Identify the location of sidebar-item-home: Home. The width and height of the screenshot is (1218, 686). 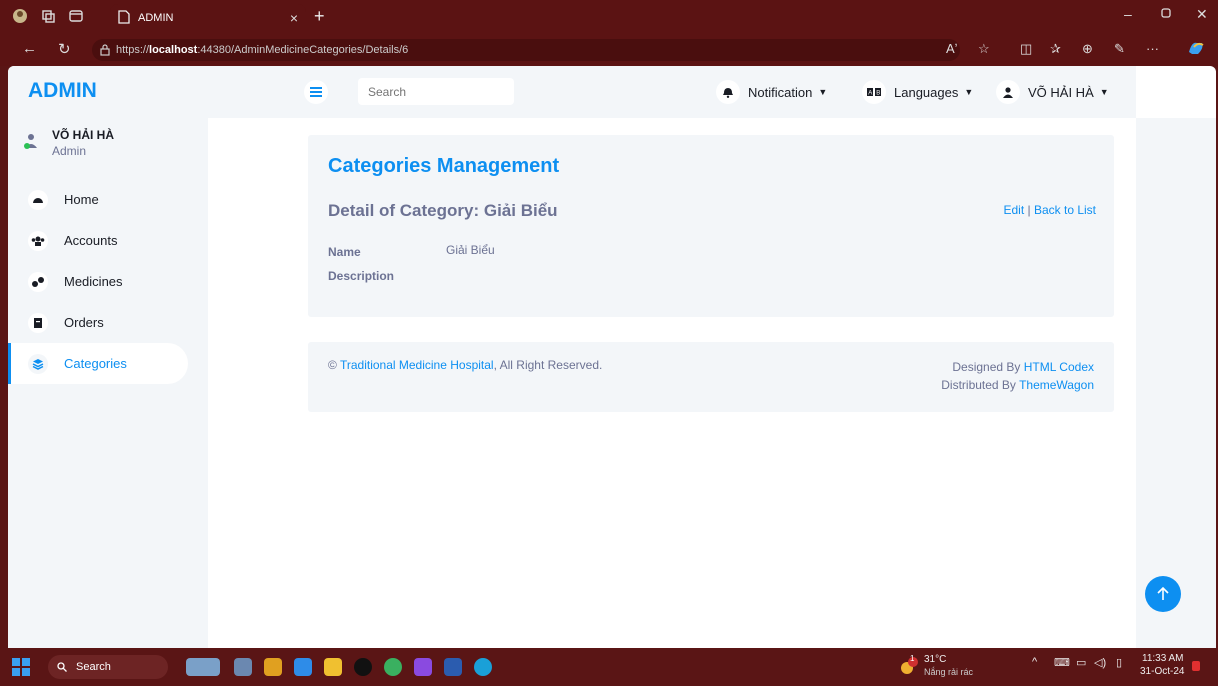
(108, 199).